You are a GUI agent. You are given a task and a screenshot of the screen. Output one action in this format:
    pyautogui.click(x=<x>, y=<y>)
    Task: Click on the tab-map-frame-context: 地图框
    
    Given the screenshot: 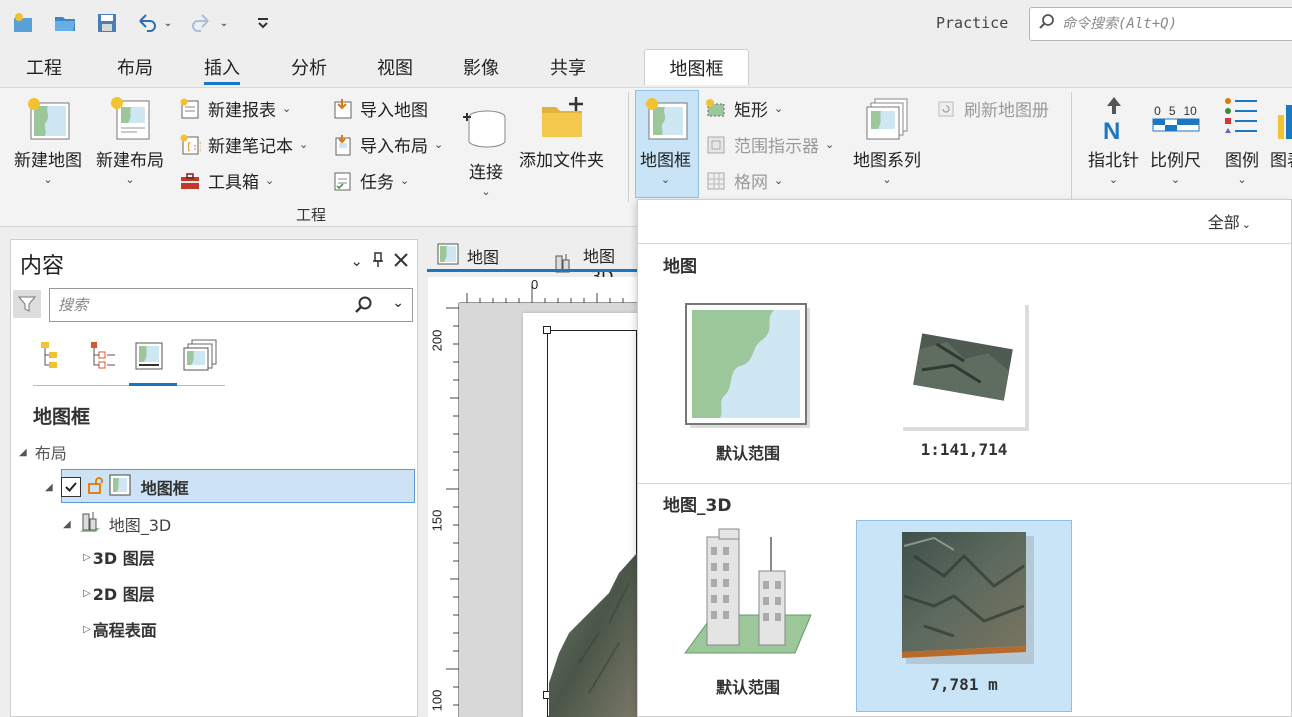 What is the action you would take?
    pyautogui.click(x=696, y=67)
    